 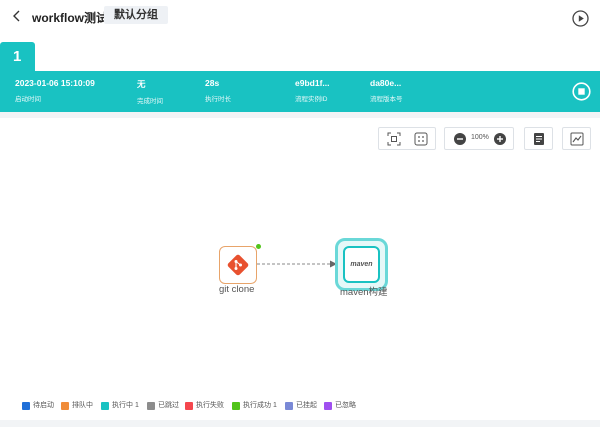 I want to click on legend-label: 已挂起, so click(x=306, y=405).